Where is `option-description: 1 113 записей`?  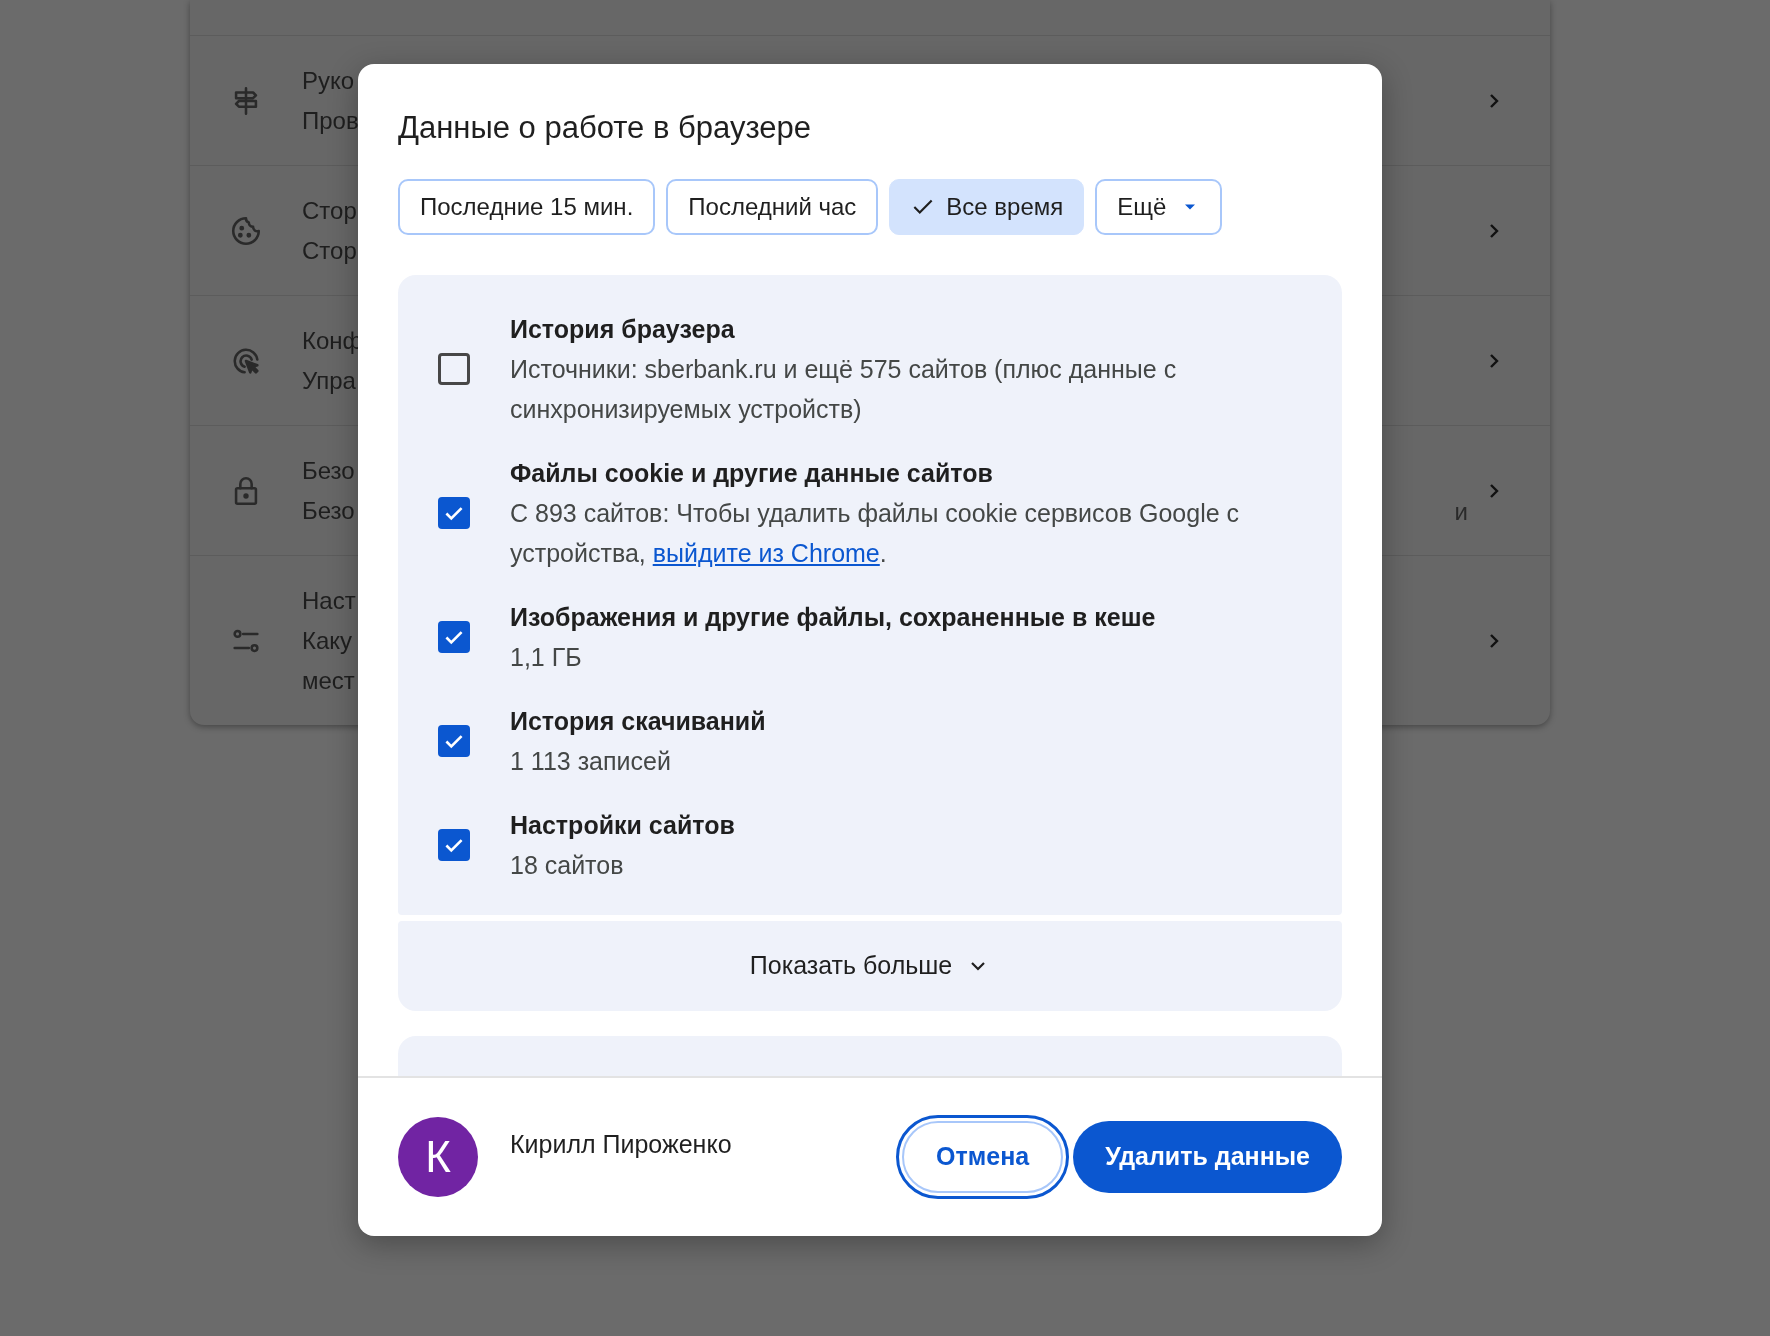
option-description: 1 113 записей is located at coordinates (591, 761).